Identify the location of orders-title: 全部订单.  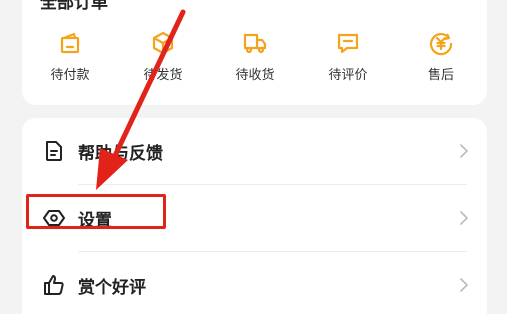
(74, 6).